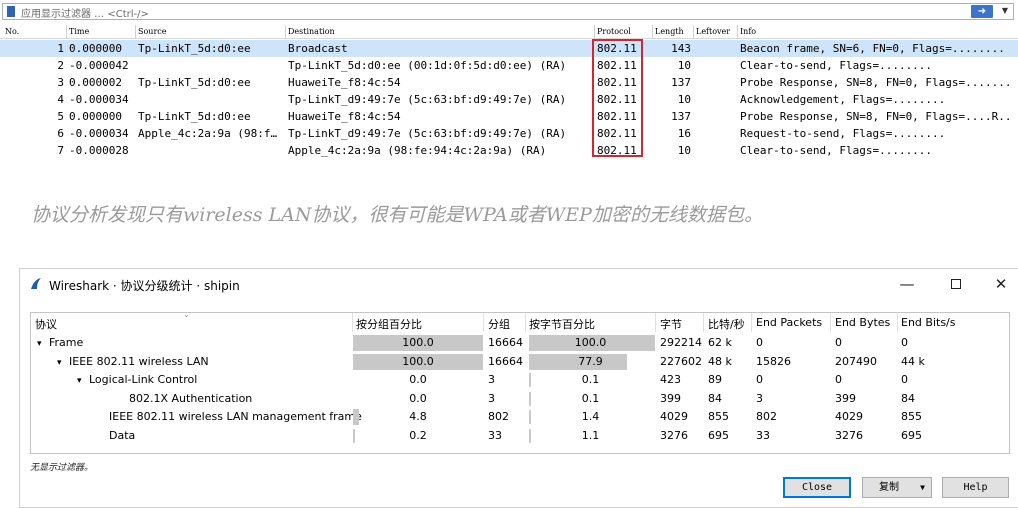 This screenshot has height=508, width=1018. Describe the element at coordinates (671, 324) in the screenshot. I see `col-header-bytes: 字节` at that location.